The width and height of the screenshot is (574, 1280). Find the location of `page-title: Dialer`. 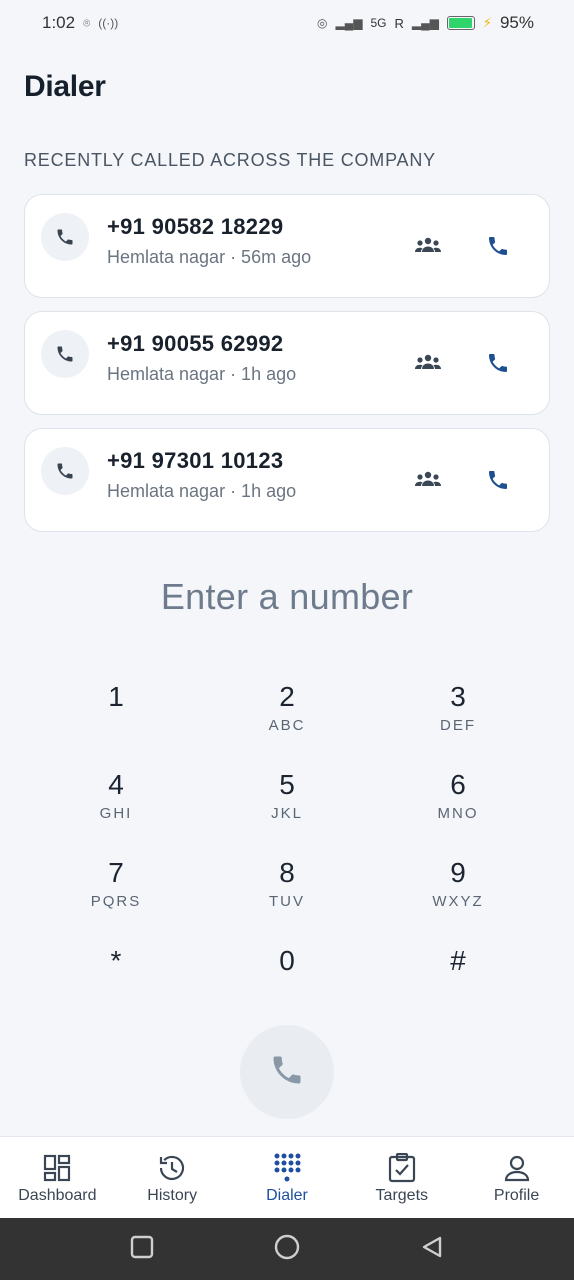

page-title: Dialer is located at coordinates (65, 86).